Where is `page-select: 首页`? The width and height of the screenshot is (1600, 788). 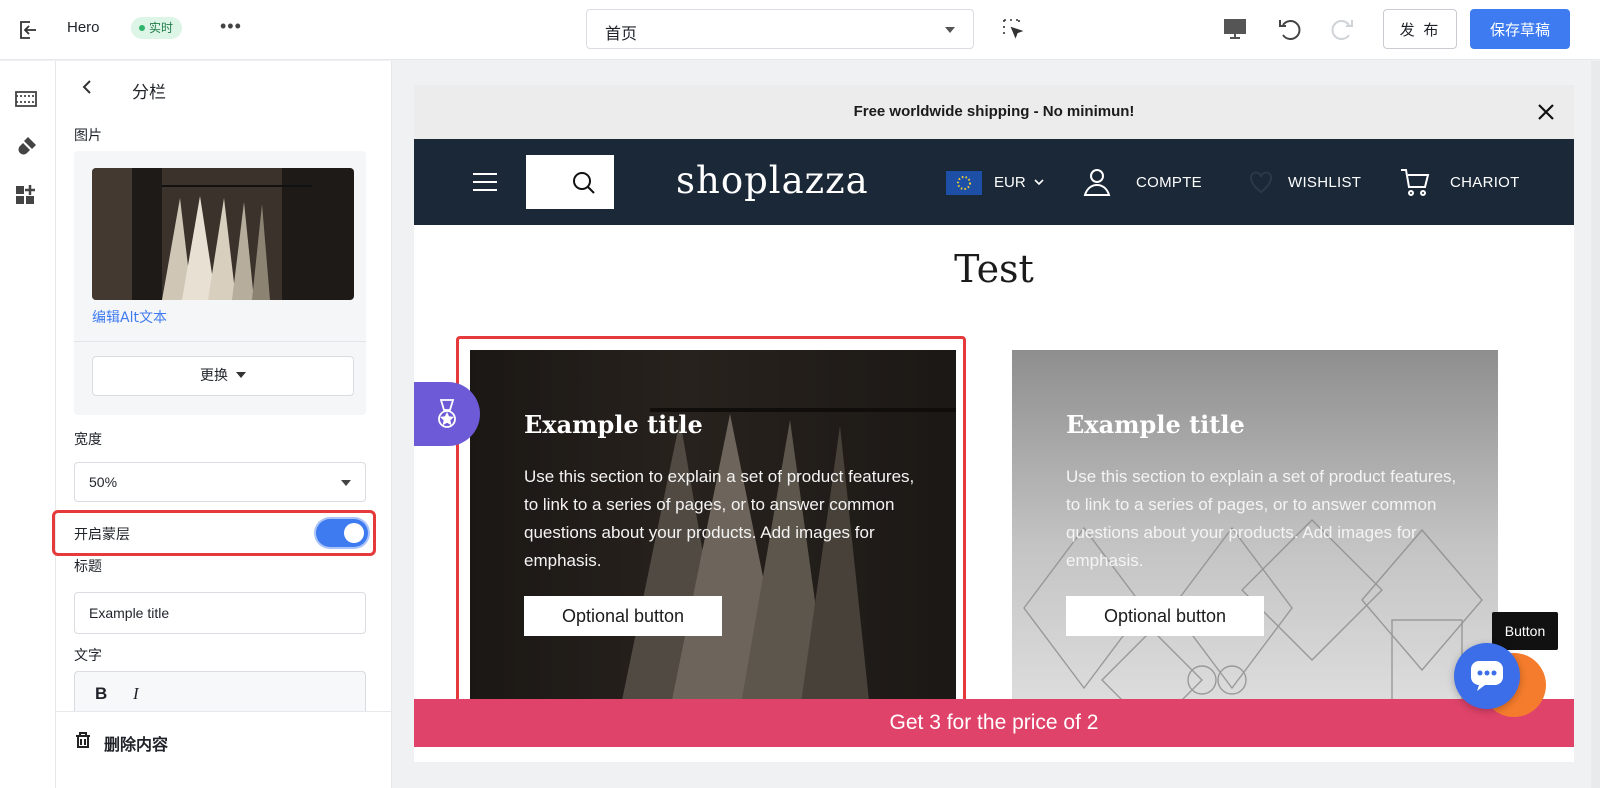 page-select: 首页 is located at coordinates (780, 29).